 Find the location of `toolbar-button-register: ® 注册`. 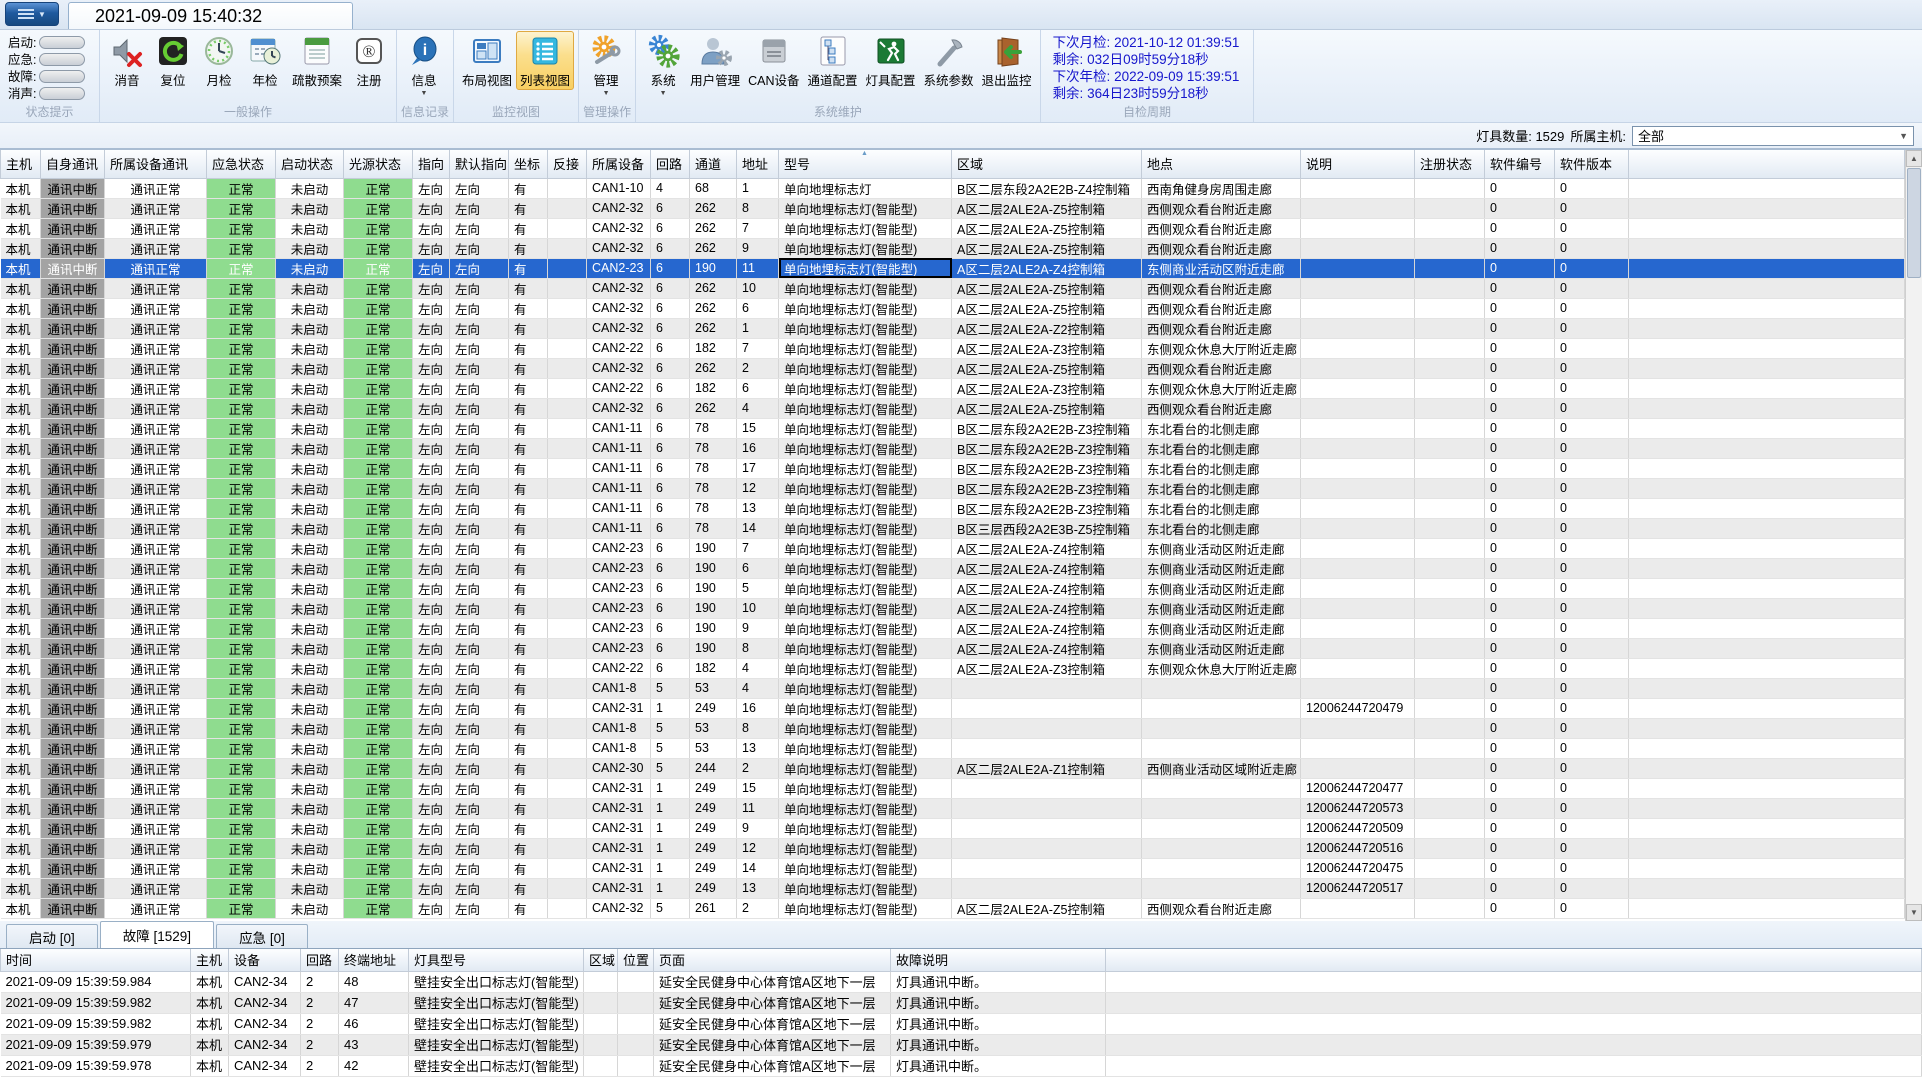

toolbar-button-register: ® 注册 is located at coordinates (369, 60).